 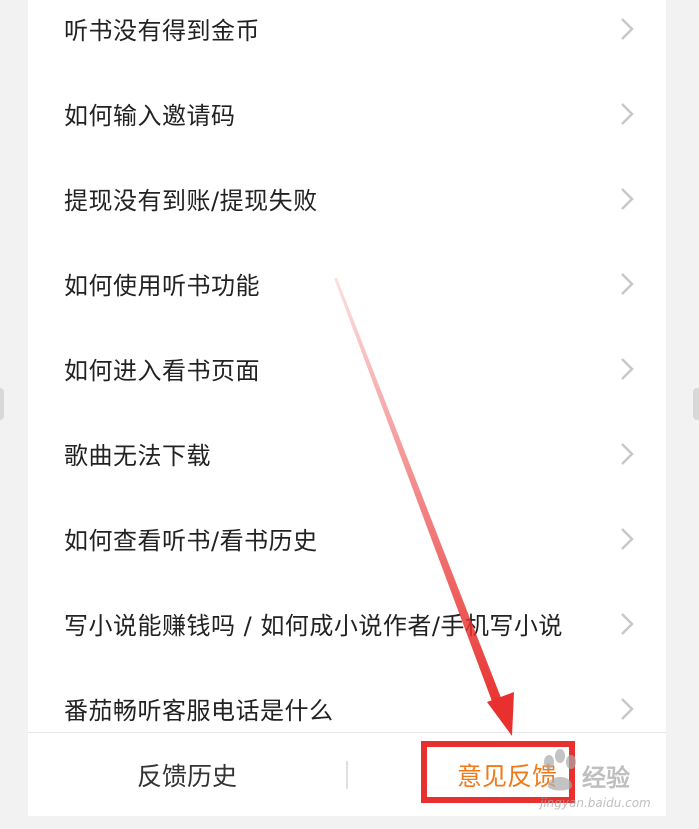 I want to click on watermark-url: jingyan.baidu.com, so click(x=595, y=803).